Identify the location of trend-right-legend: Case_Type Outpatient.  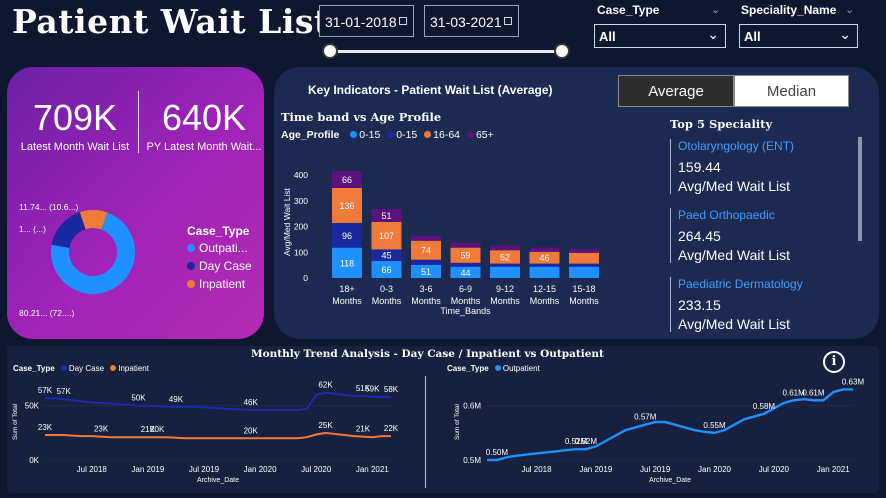
(493, 368).